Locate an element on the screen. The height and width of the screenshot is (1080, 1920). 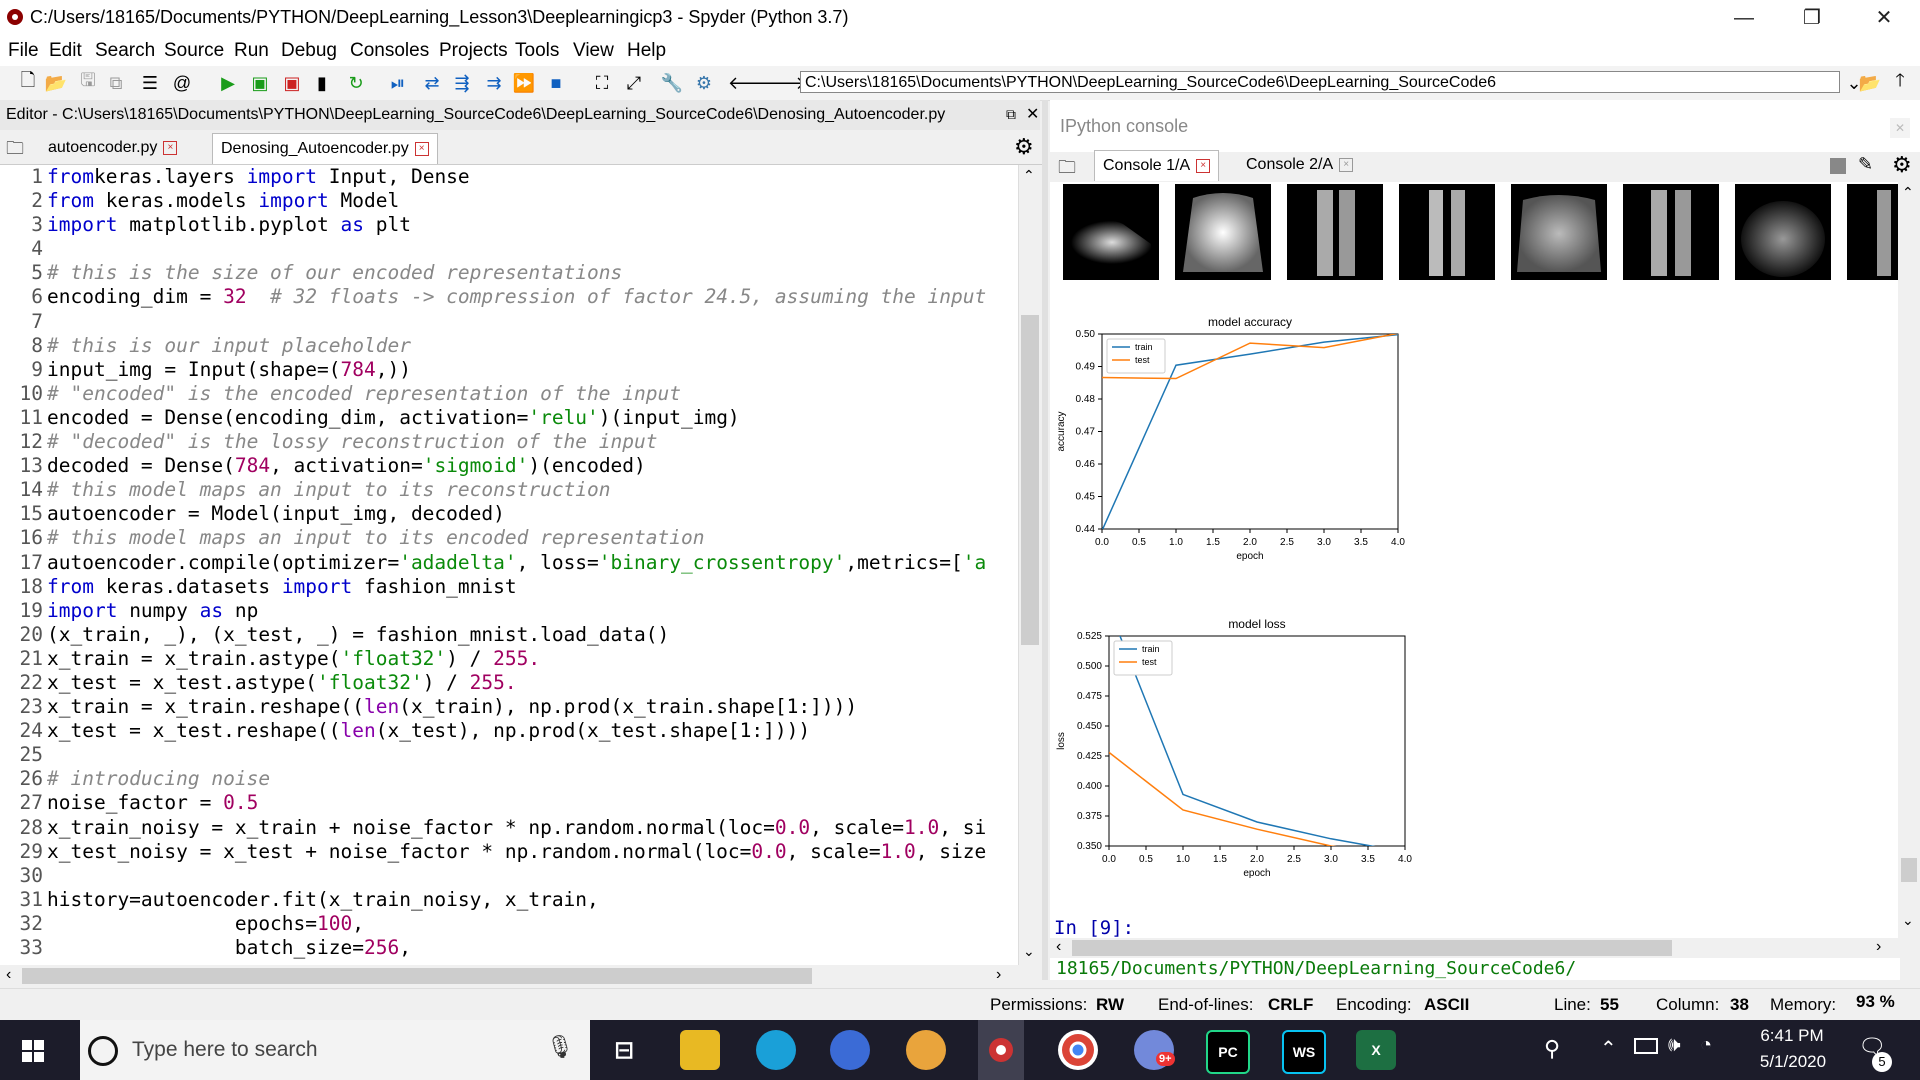
scroll-down-icon: ⌄ is located at coordinates (1029, 951).